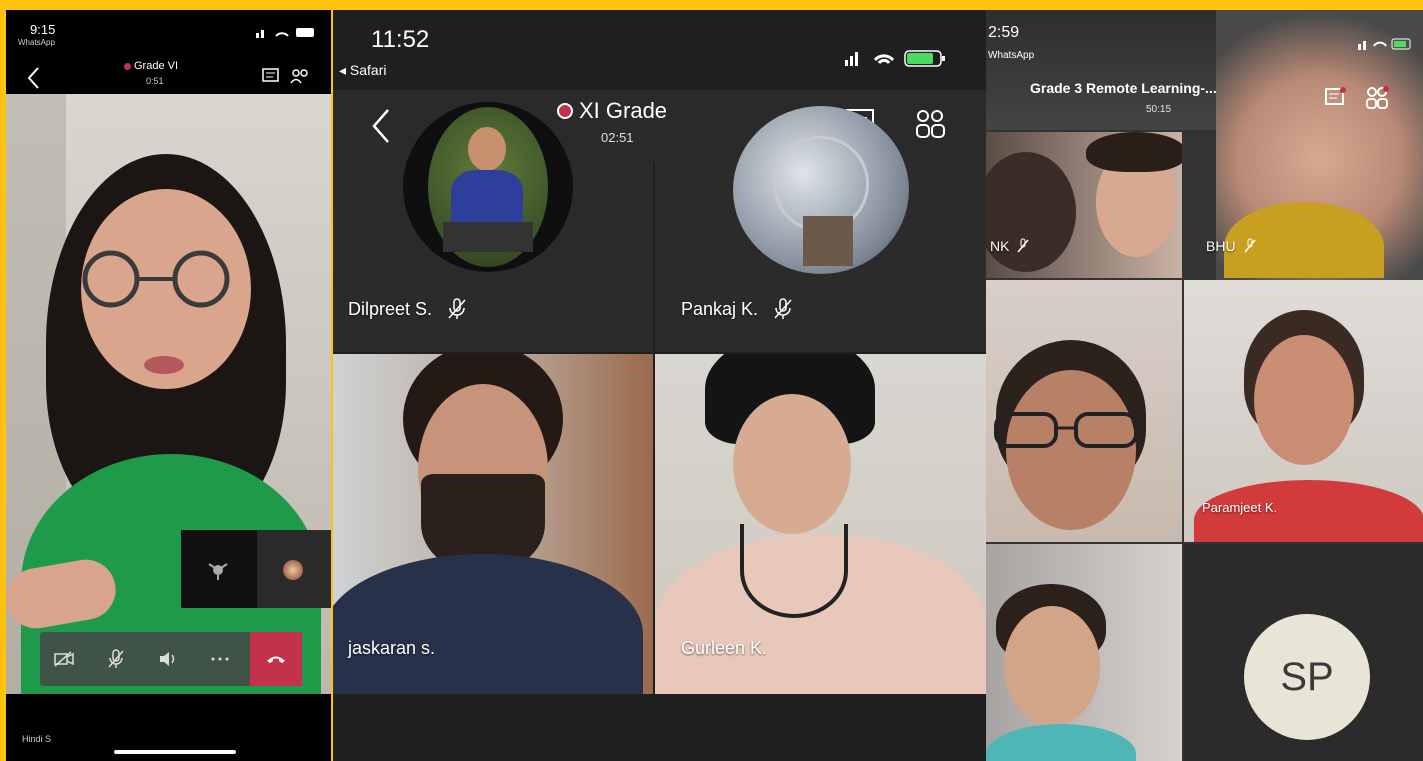 The height and width of the screenshot is (761, 1423). What do you see at coordinates (724, 648) in the screenshot?
I see `participant-name: Gurleen K.` at bounding box center [724, 648].